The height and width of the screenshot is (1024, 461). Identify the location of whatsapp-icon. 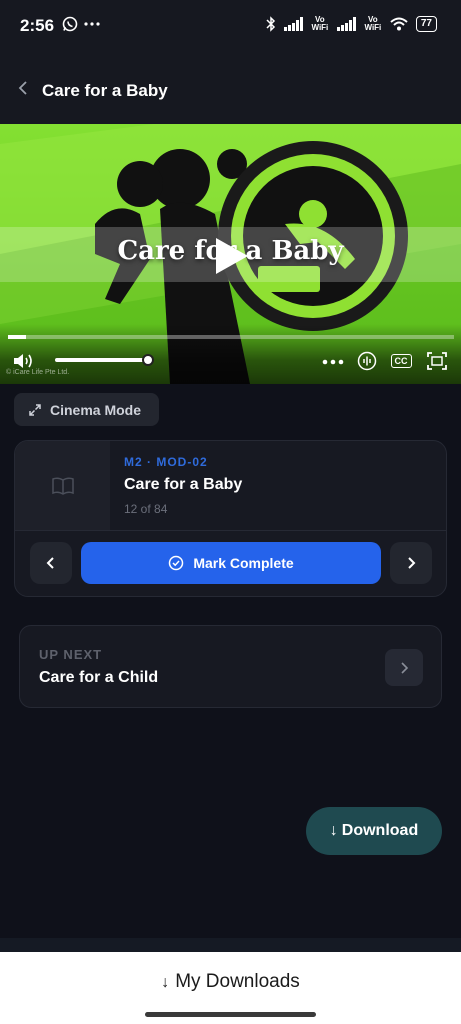
(70, 24).